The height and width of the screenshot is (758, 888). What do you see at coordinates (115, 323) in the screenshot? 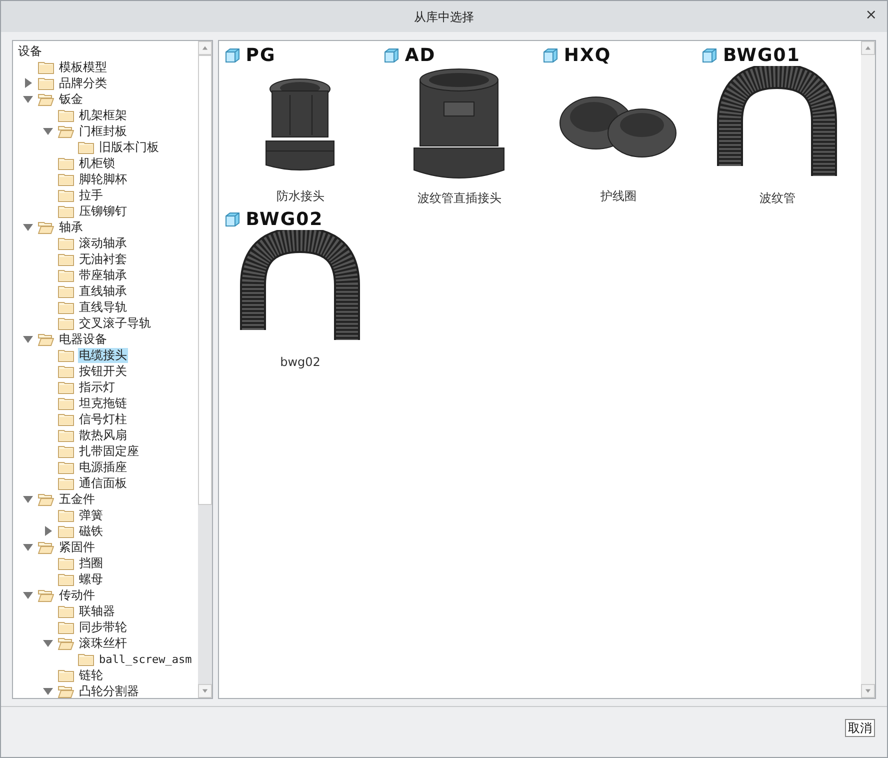
I see `tree-item: 交叉滚子导轨` at bounding box center [115, 323].